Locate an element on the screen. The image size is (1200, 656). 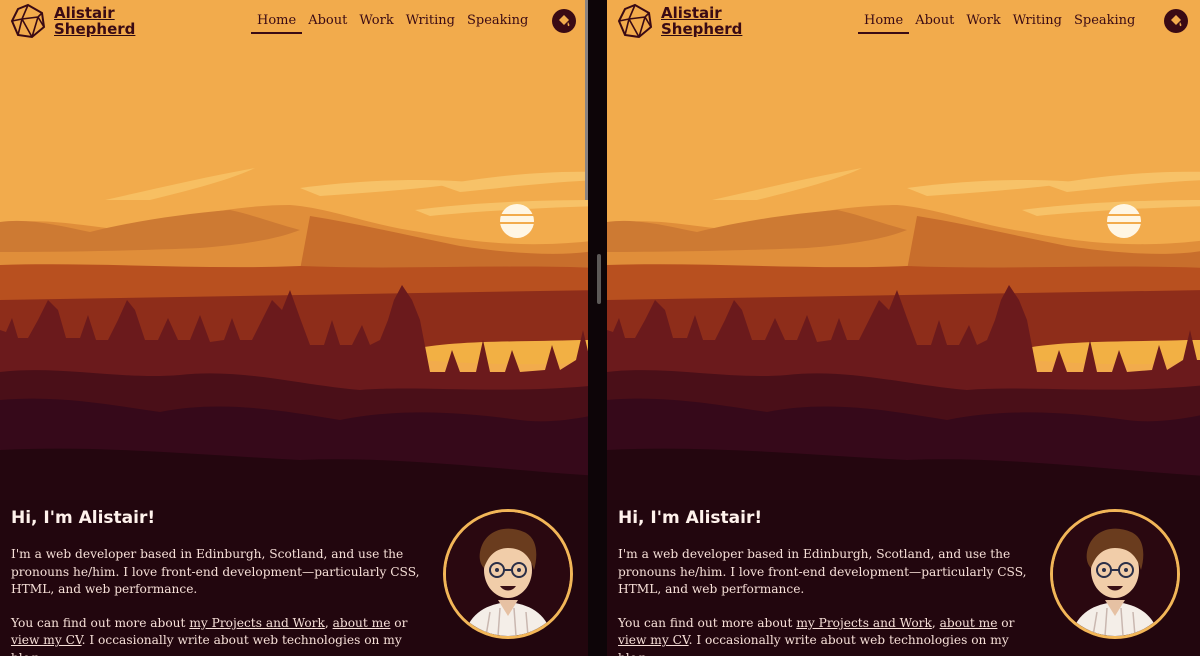
scrollbar-thumb is located at coordinates (586, 100).